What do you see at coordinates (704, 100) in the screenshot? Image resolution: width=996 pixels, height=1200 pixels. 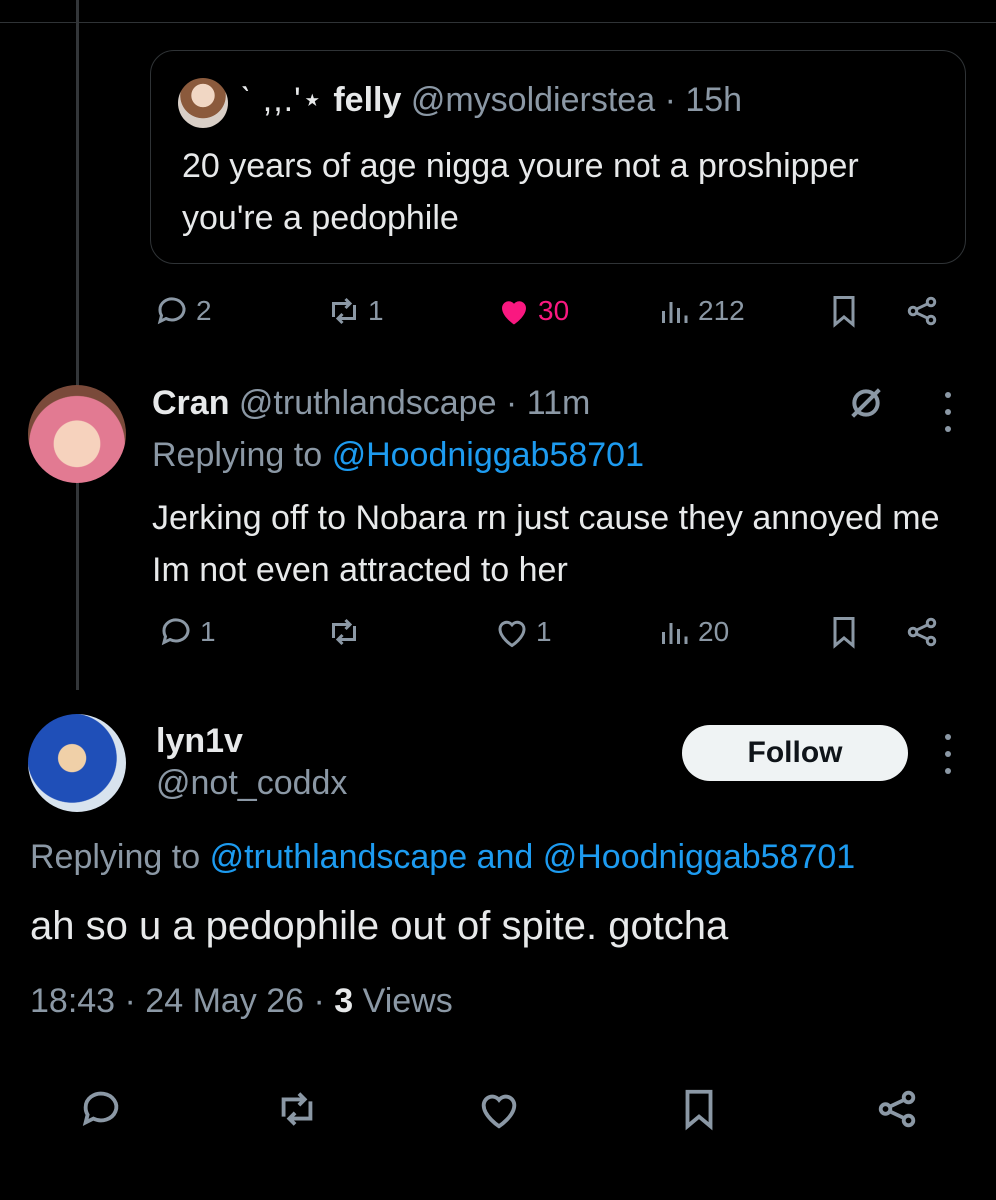 I see `timestamp: · 15h` at bounding box center [704, 100].